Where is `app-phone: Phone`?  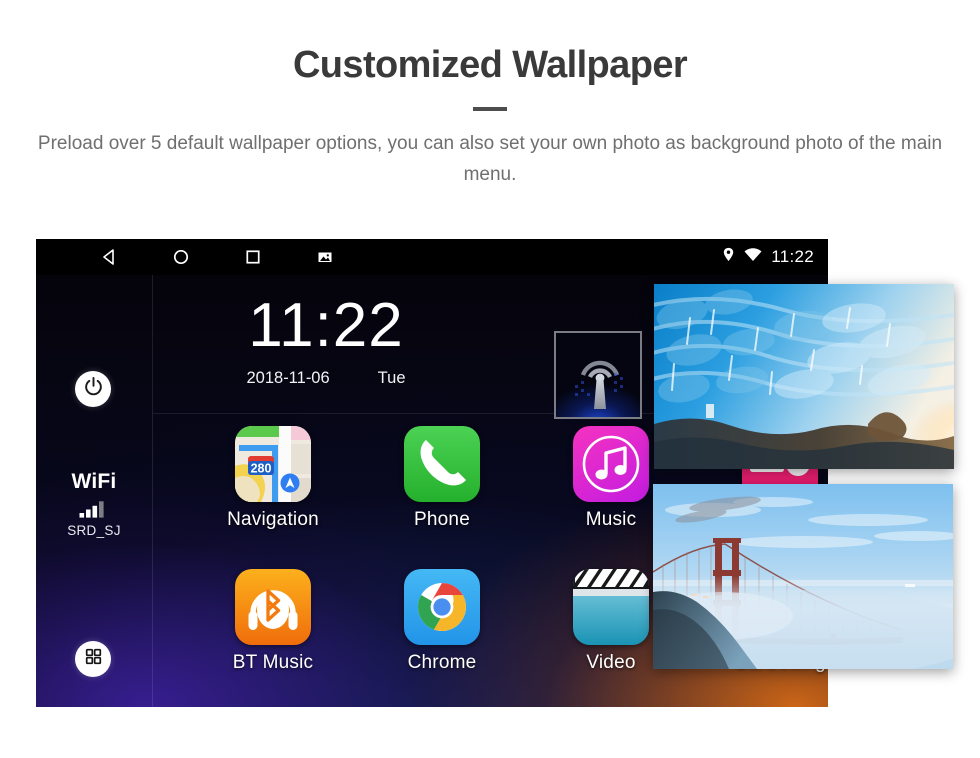 app-phone: Phone is located at coordinates (442, 478).